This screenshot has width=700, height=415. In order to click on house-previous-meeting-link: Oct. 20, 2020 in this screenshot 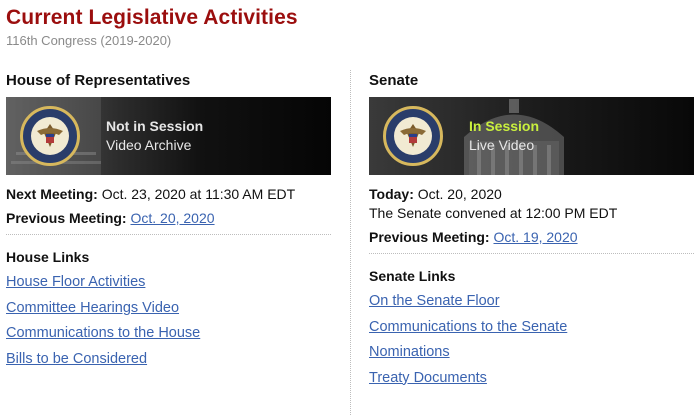, I will do `click(172, 218)`.